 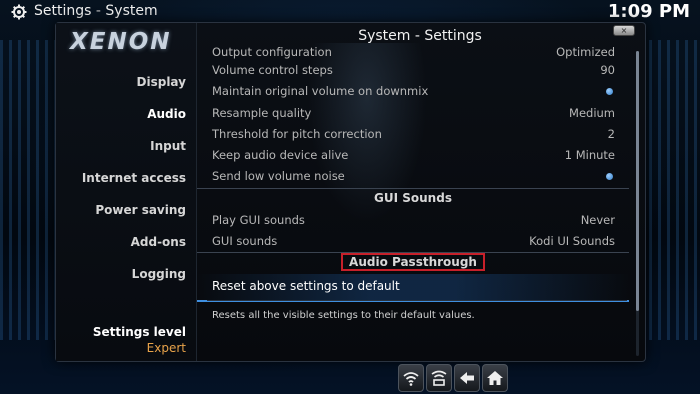 I want to click on breadcrumb-section: System, so click(x=131, y=11).